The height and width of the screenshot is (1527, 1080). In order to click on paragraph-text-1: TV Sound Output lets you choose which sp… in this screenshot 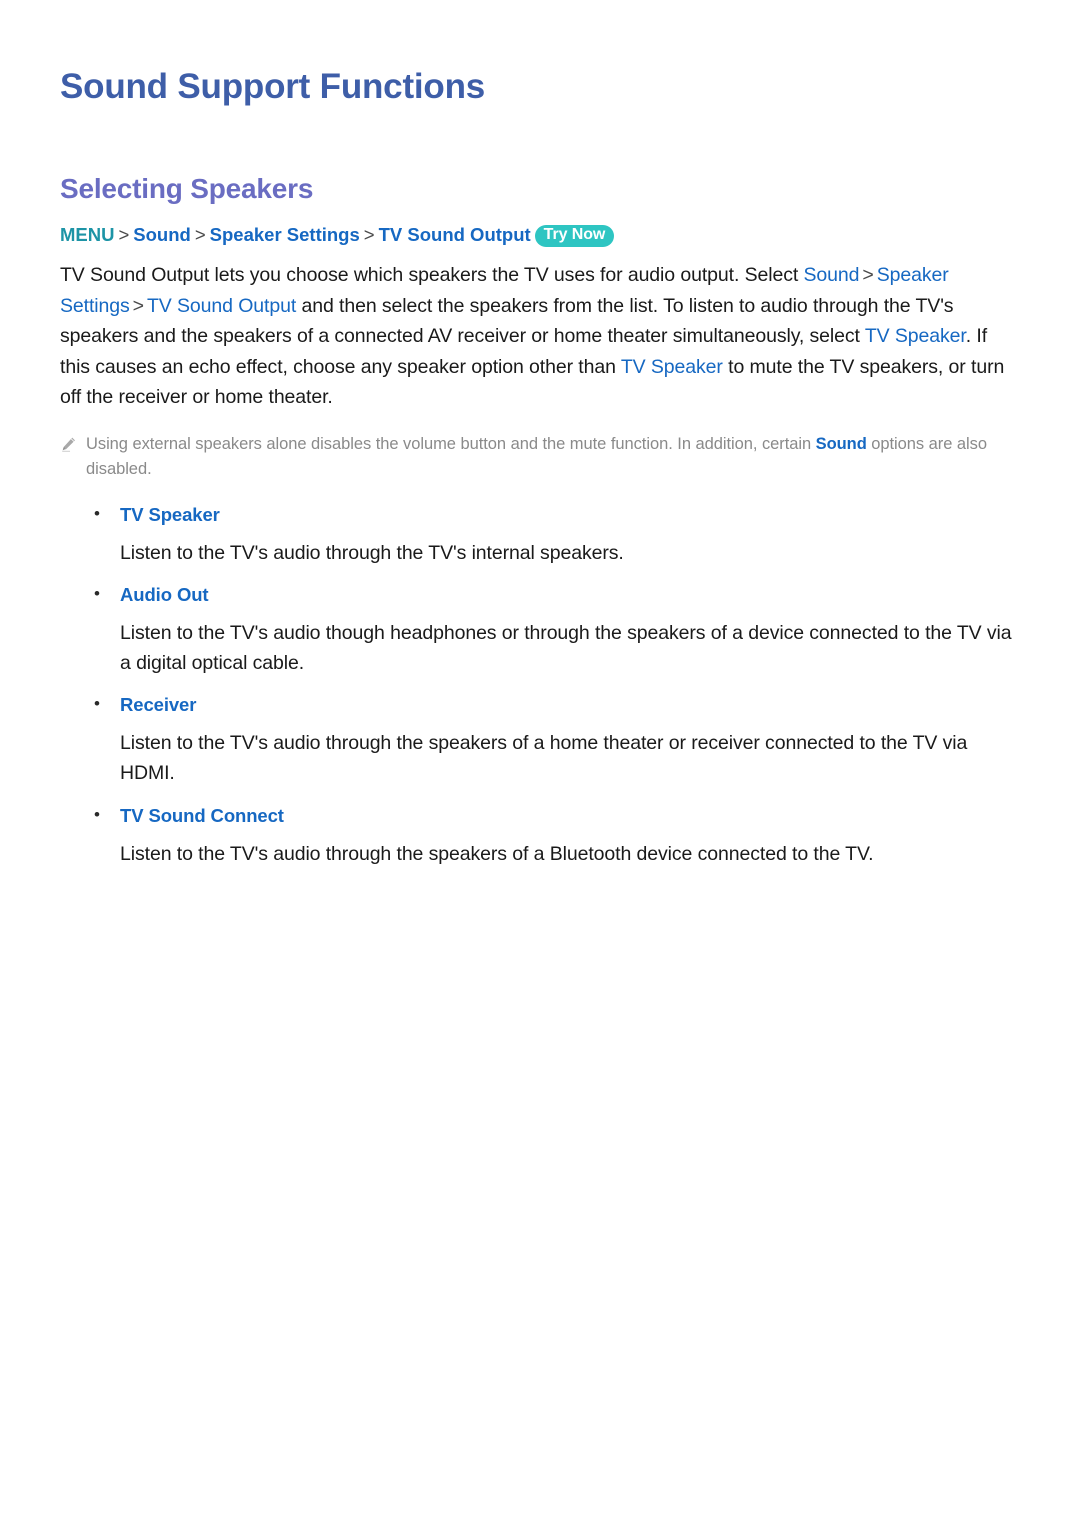, I will do `click(432, 274)`.